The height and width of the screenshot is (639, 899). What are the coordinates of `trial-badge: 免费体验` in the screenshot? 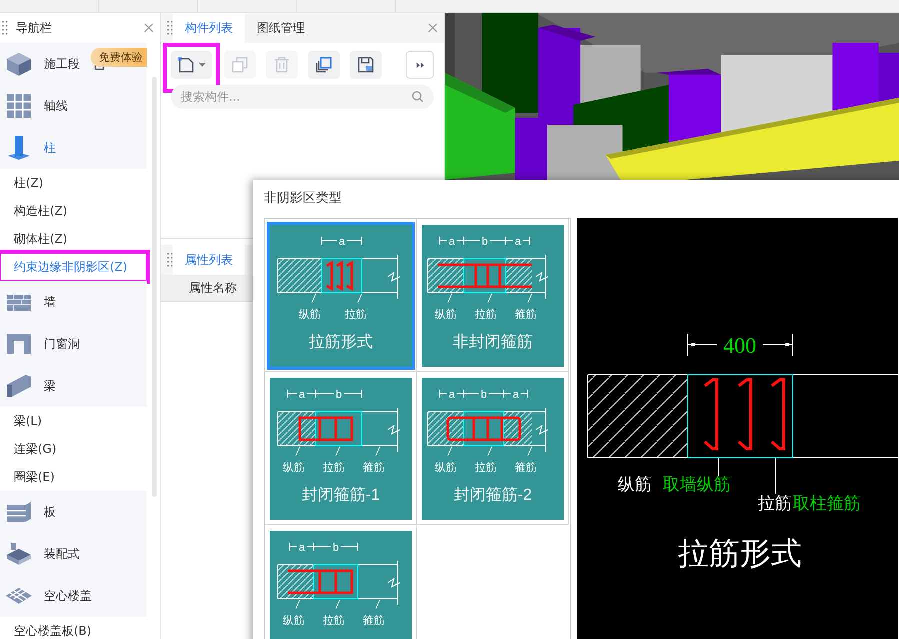 It's located at (119, 57).